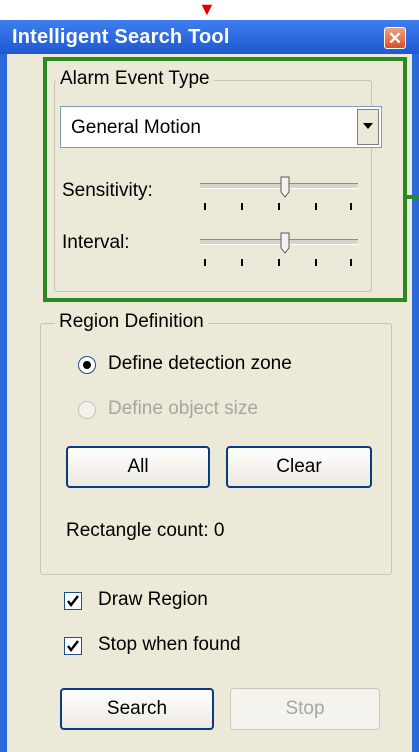 This screenshot has height=752, width=419. I want to click on close-button: ✕, so click(395, 38).